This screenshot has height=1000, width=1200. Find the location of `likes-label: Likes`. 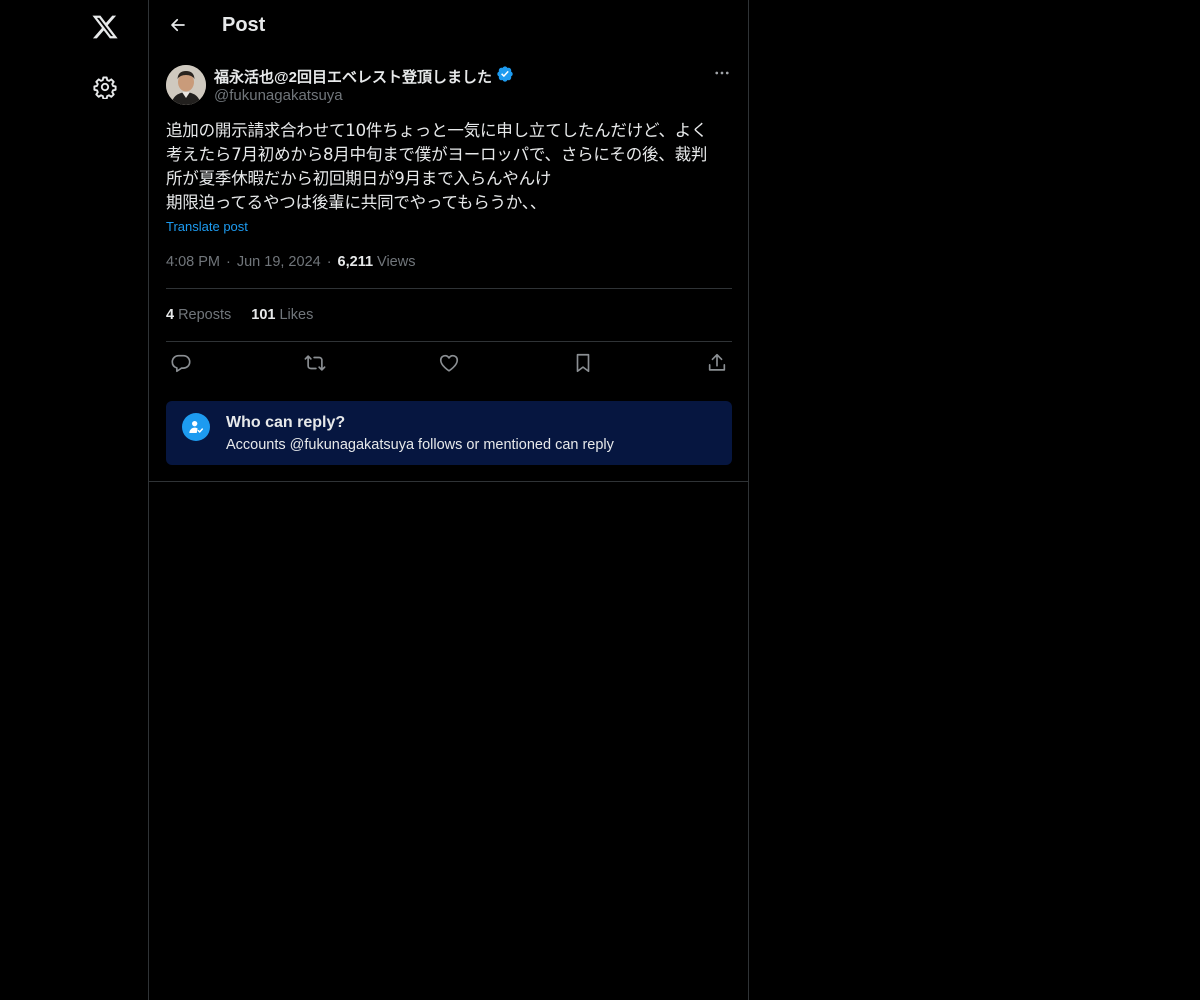

likes-label: Likes is located at coordinates (296, 315).